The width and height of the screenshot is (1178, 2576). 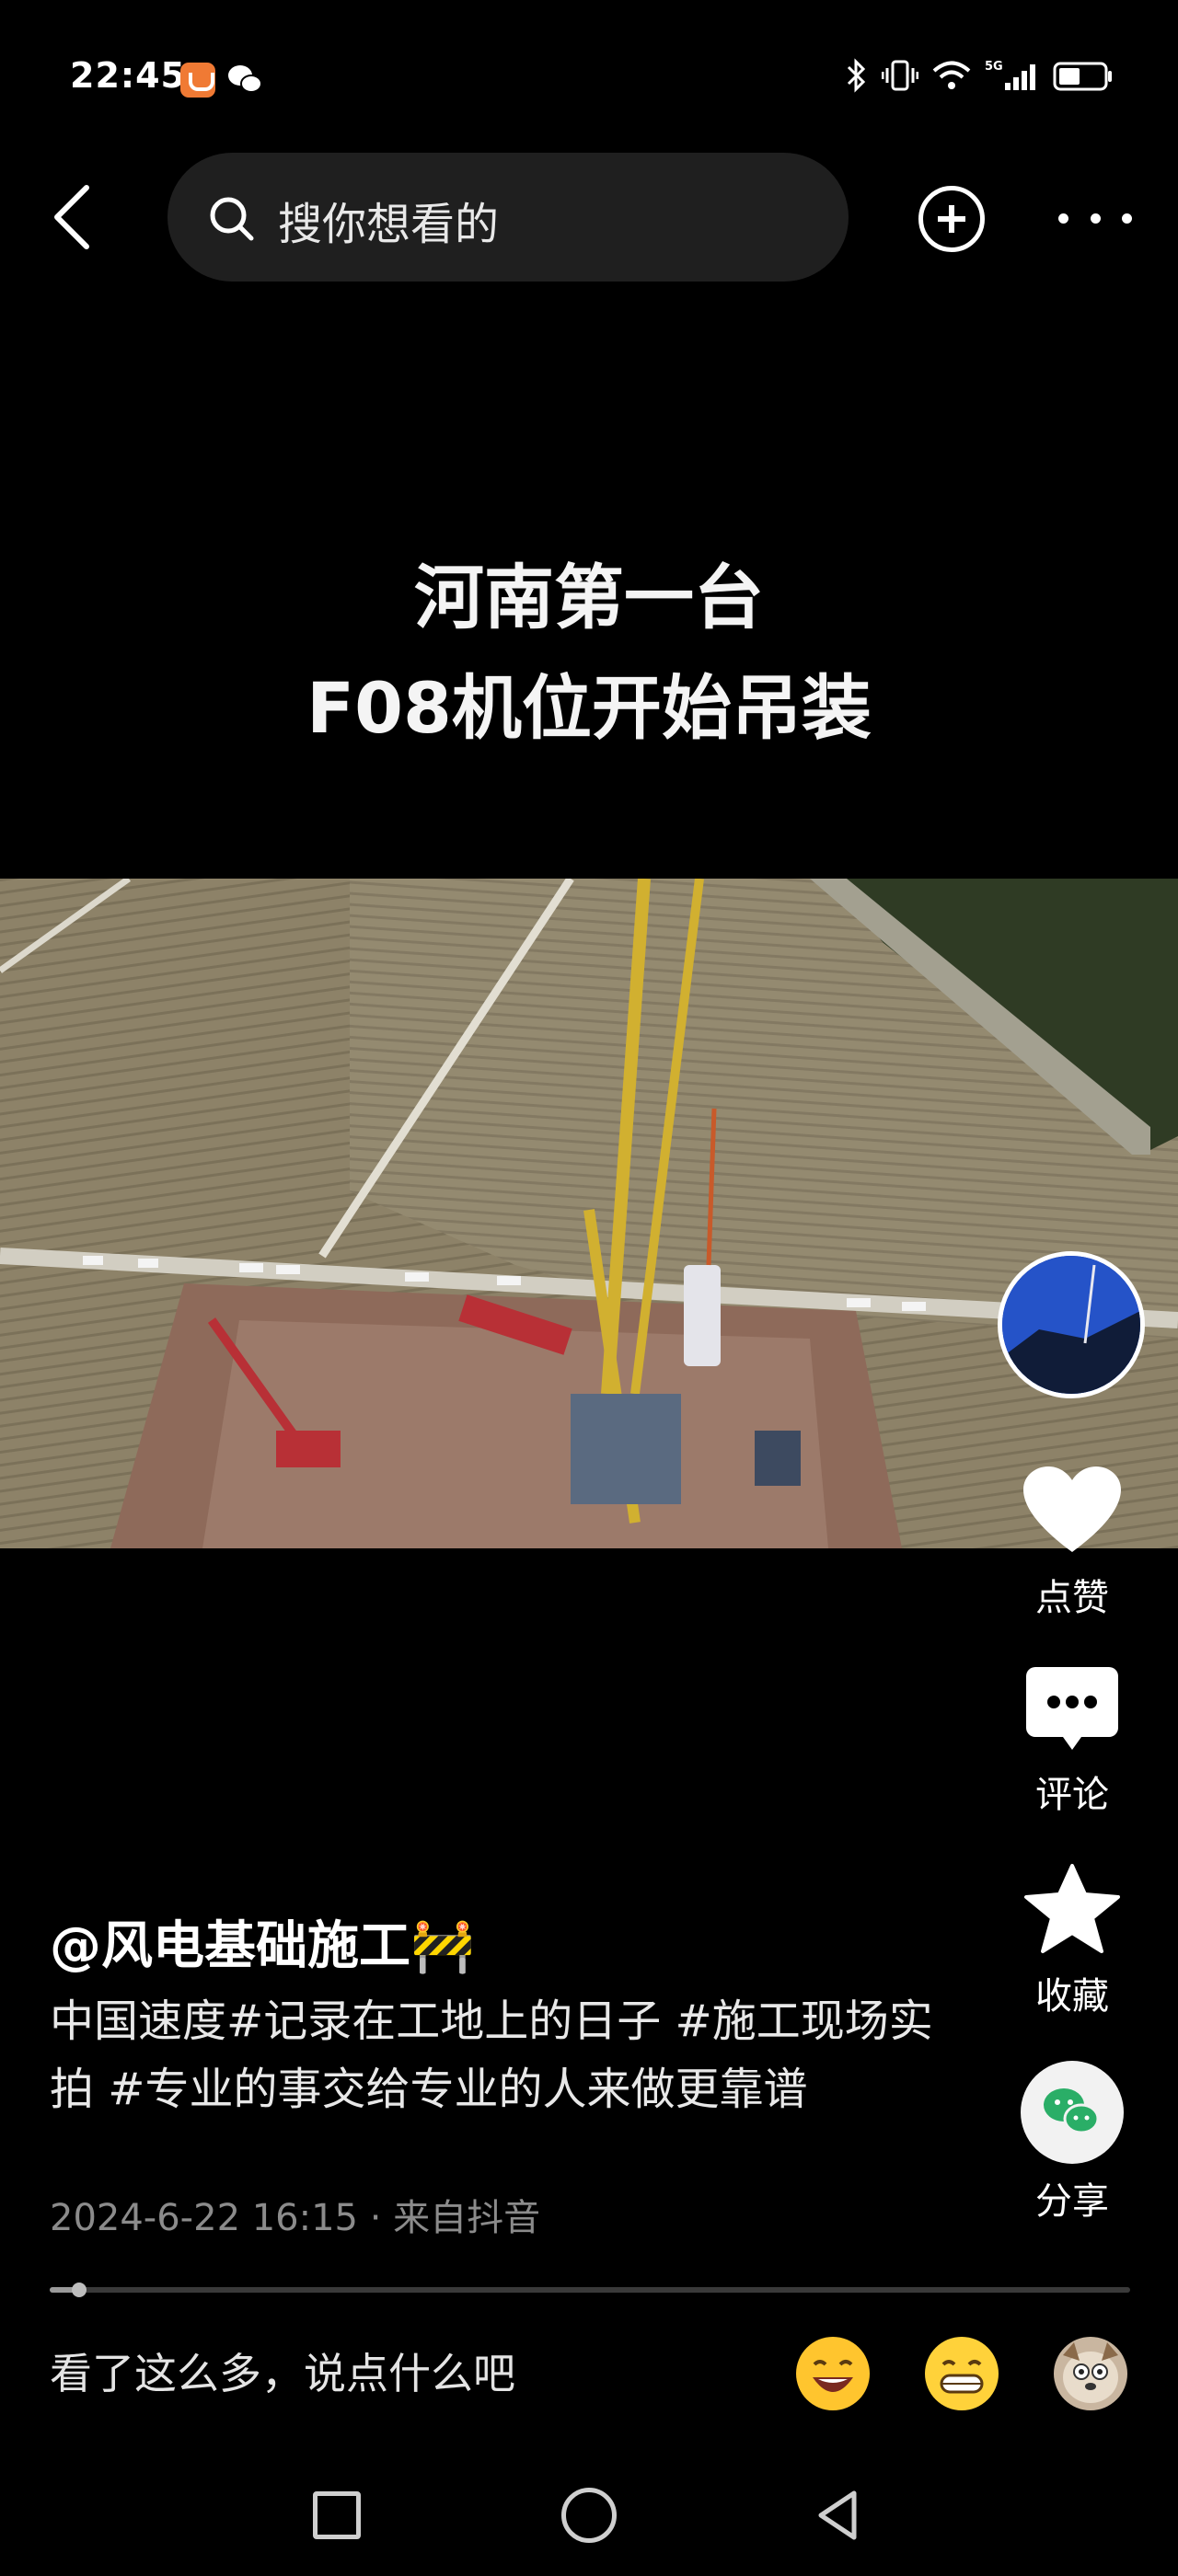 What do you see at coordinates (1010, 75) in the screenshot?
I see `signal-icon: 5G` at bounding box center [1010, 75].